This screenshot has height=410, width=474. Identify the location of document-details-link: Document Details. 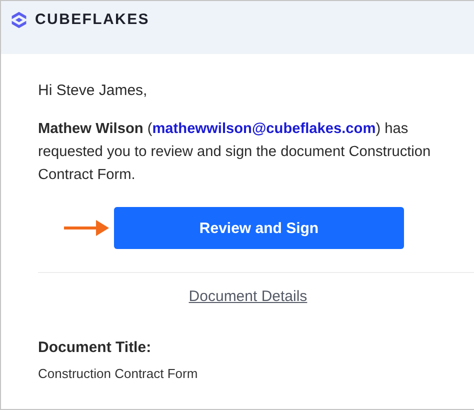
(248, 296).